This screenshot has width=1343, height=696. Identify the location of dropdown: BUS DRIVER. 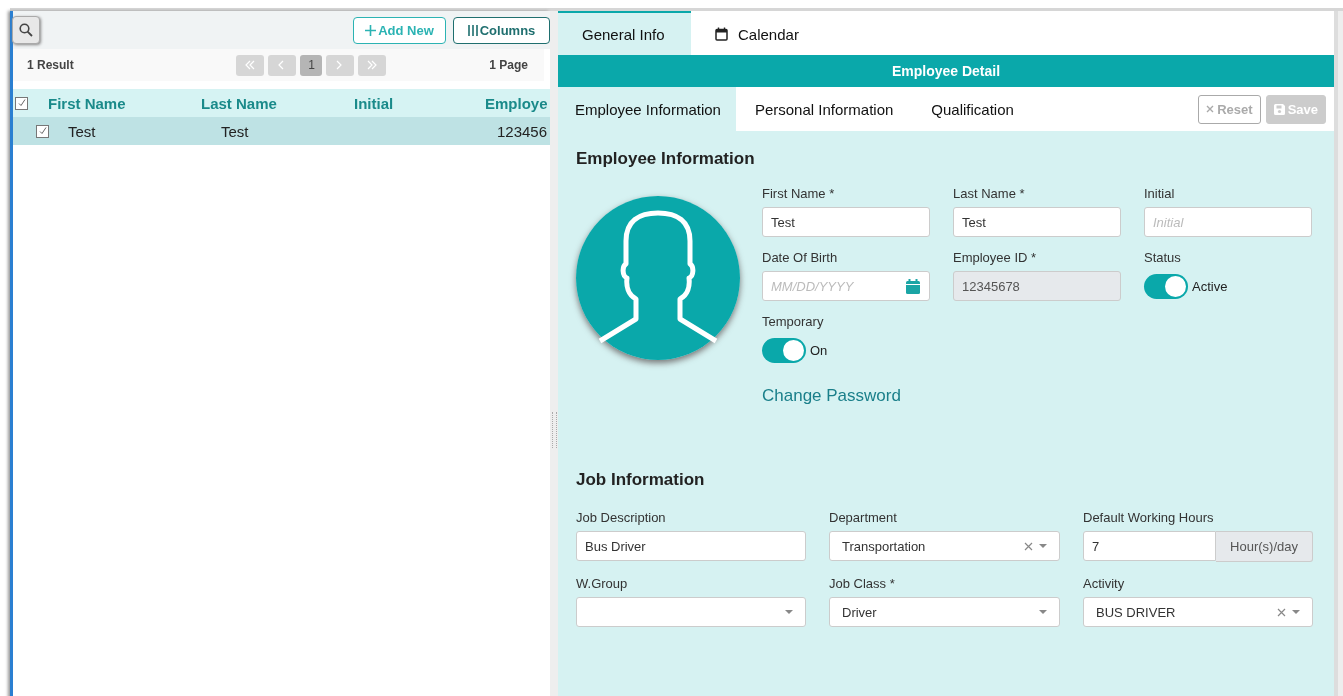
(1198, 612).